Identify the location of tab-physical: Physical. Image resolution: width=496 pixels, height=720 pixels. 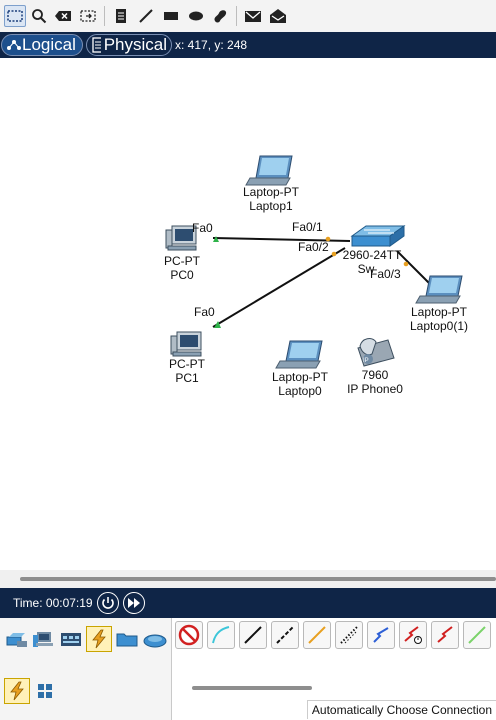
(129, 45).